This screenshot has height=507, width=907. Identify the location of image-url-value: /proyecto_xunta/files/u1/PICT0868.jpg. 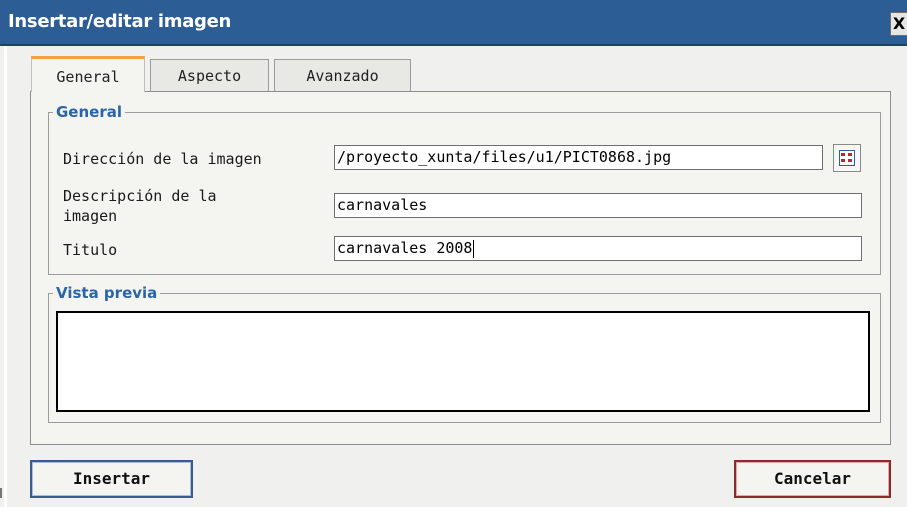
(504, 157).